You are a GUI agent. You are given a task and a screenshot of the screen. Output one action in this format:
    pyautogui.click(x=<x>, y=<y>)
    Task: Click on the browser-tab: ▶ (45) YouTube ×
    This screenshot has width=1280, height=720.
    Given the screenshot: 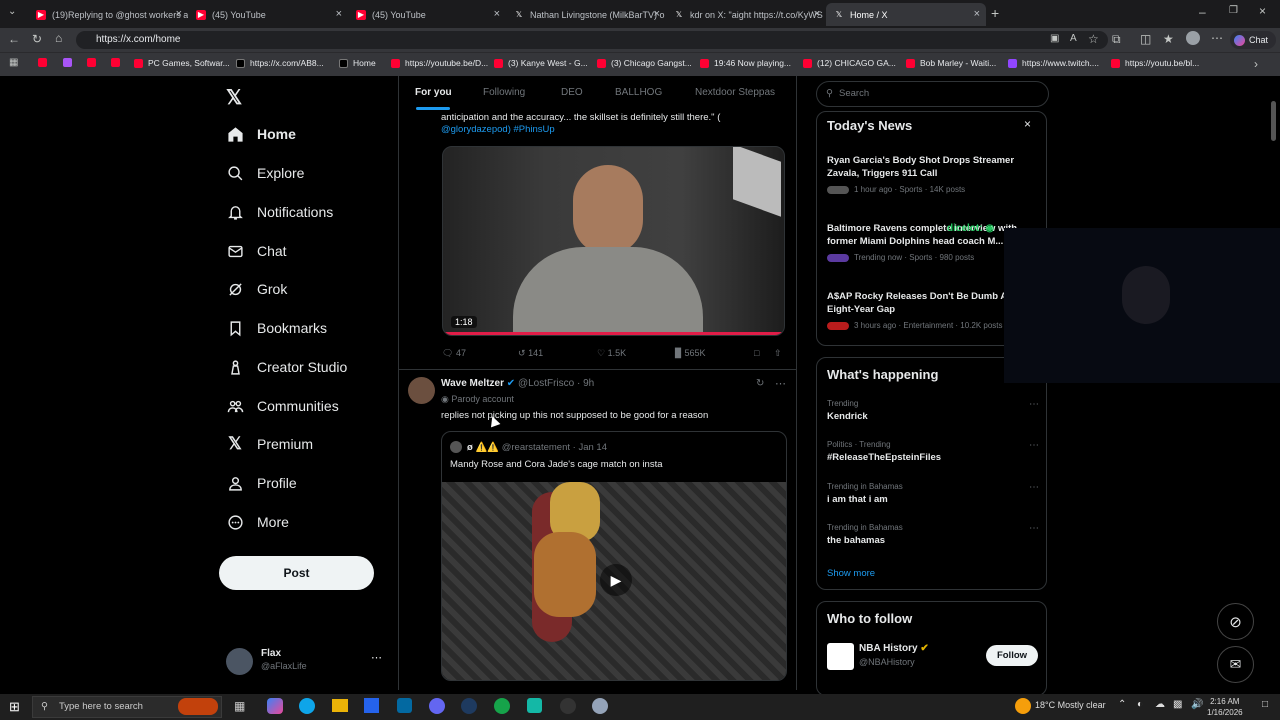 What is the action you would take?
    pyautogui.click(x=427, y=14)
    